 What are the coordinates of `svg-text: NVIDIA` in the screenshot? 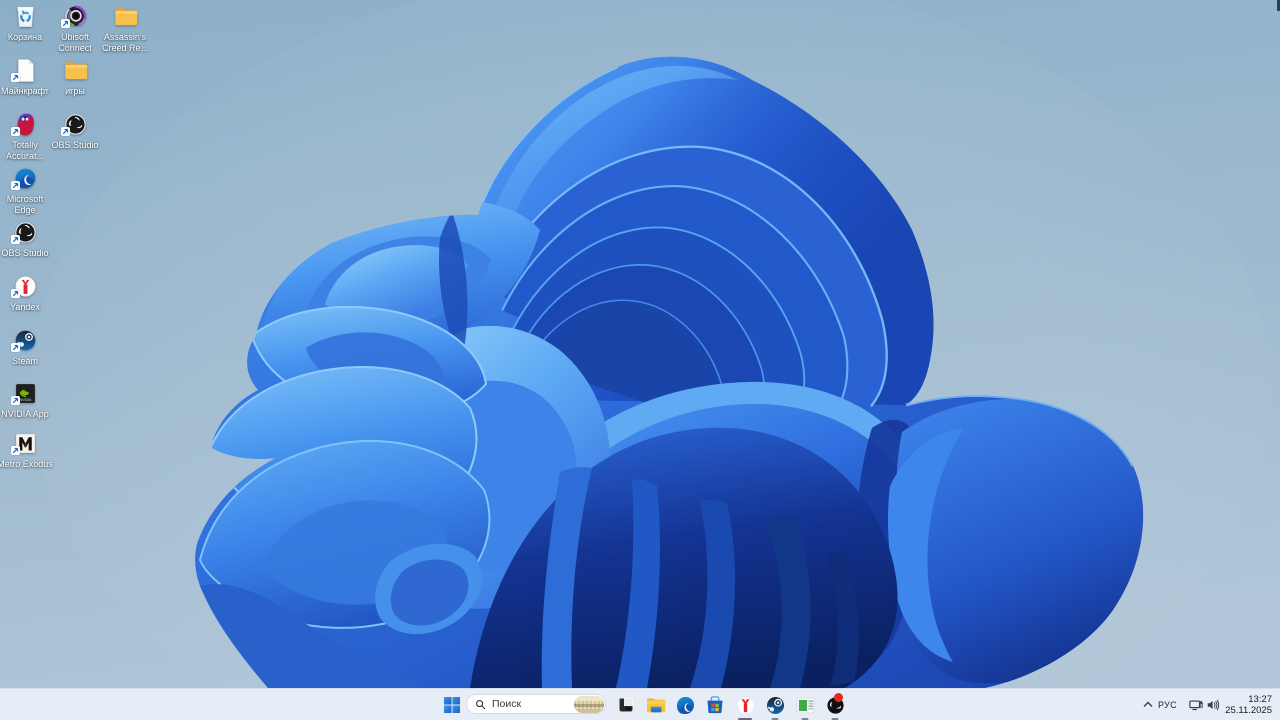 It's located at (25, 400).